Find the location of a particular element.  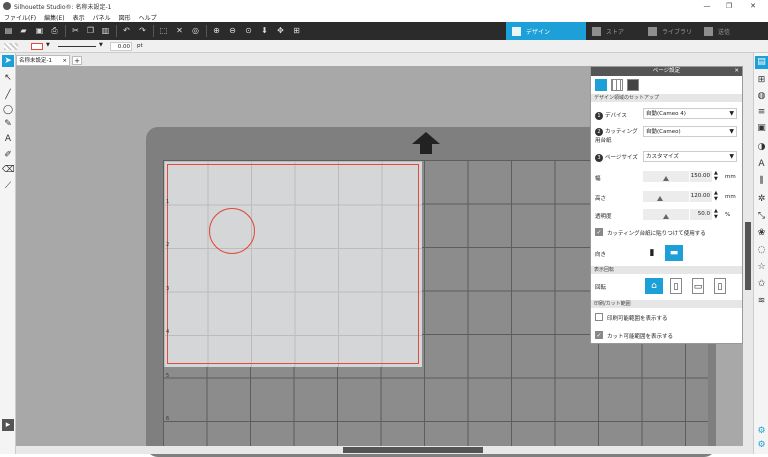

background-tab-icon is located at coordinates (633, 85).